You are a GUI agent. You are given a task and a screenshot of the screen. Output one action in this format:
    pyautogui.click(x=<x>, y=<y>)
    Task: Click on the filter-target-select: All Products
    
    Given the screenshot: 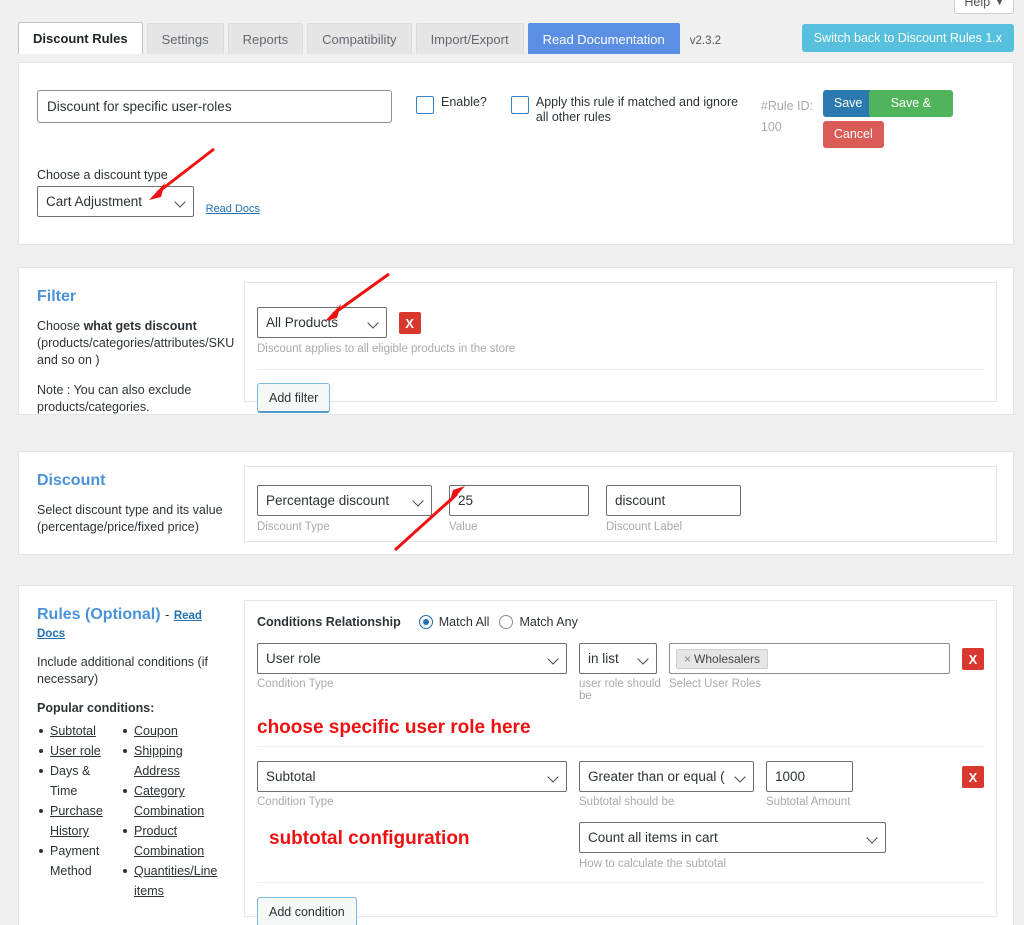 What is the action you would take?
    pyautogui.click(x=322, y=322)
    